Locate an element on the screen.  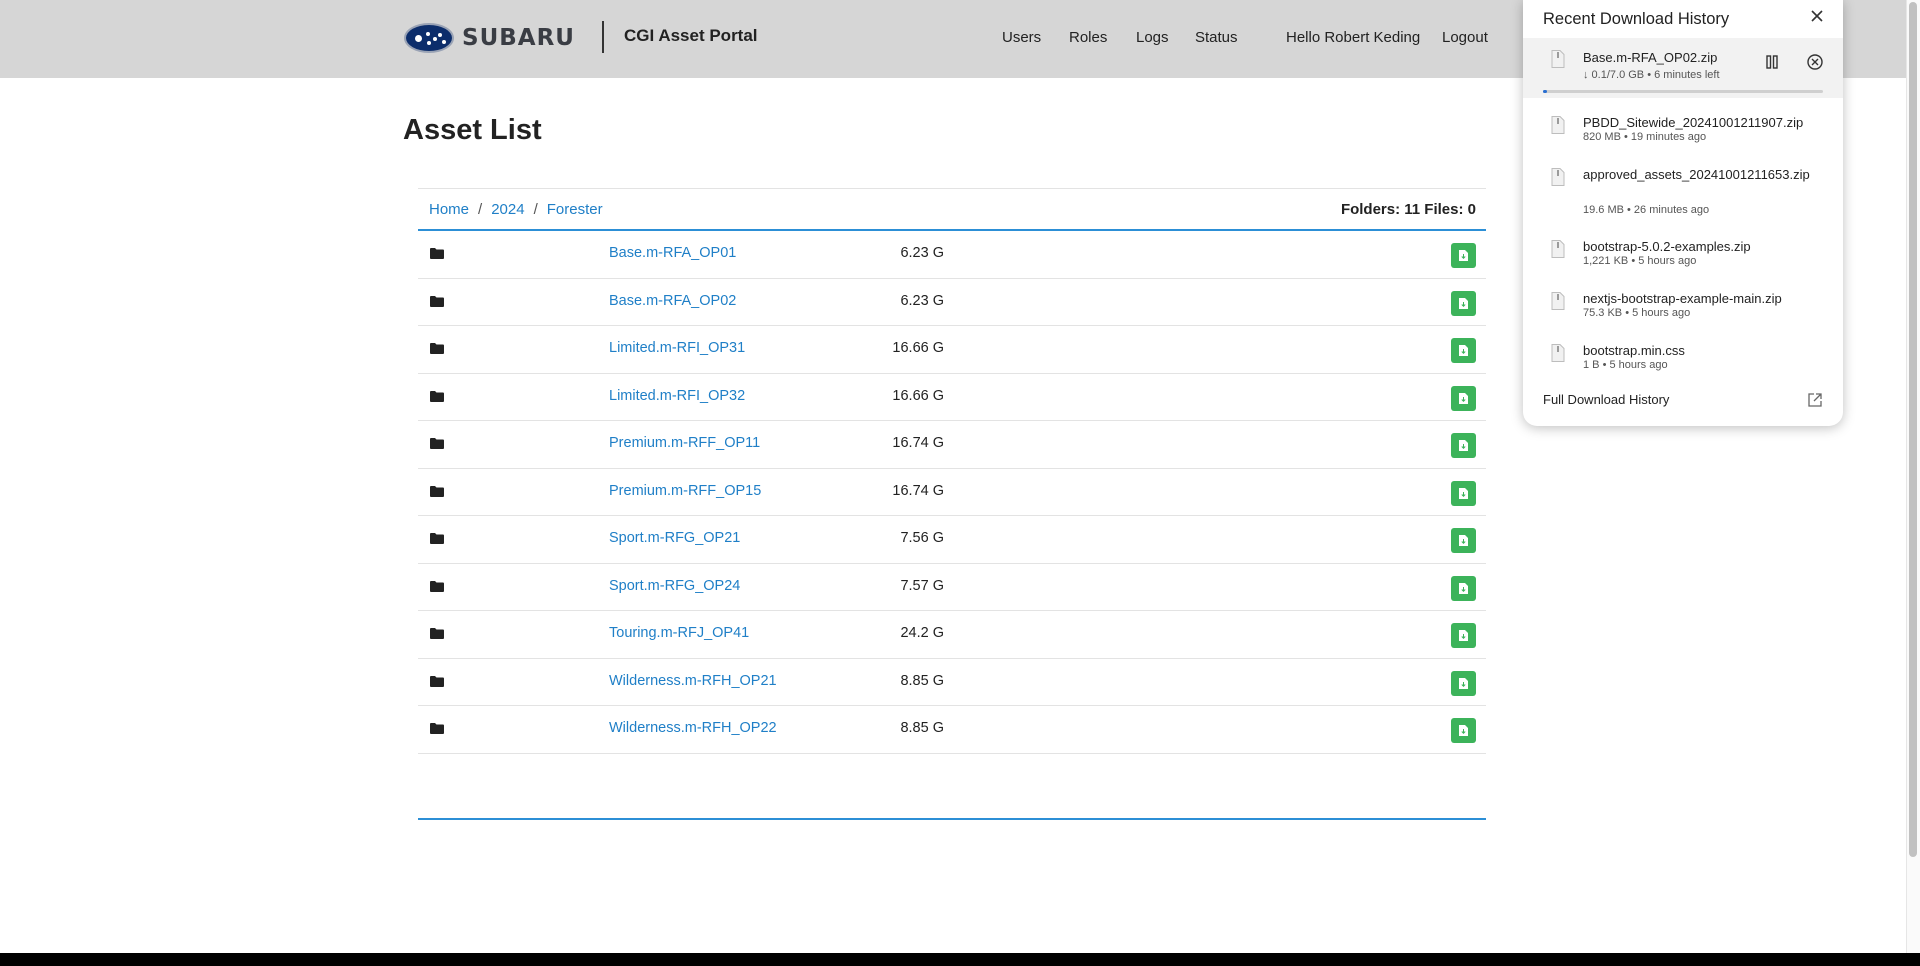
asset-size: 16.66 G is located at coordinates (918, 395).